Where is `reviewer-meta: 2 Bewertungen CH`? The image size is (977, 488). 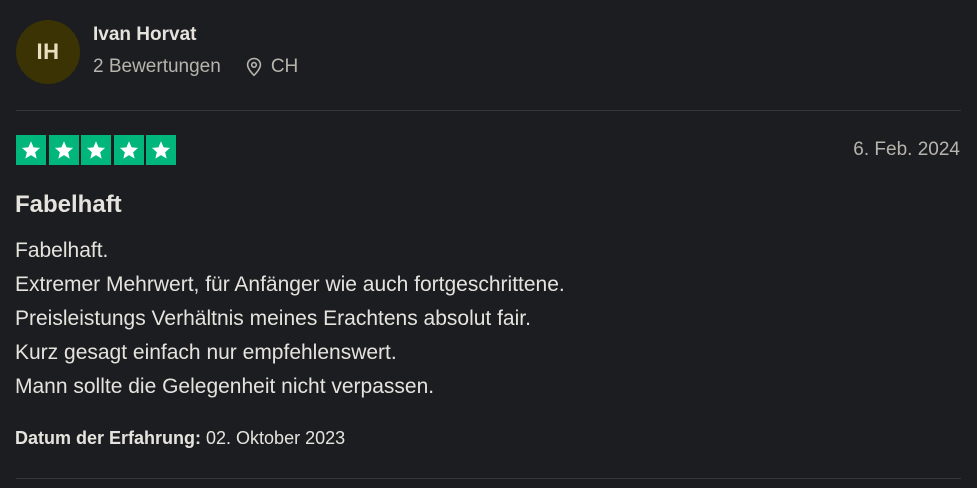
reviewer-meta: 2 Bewertungen CH is located at coordinates (195, 67).